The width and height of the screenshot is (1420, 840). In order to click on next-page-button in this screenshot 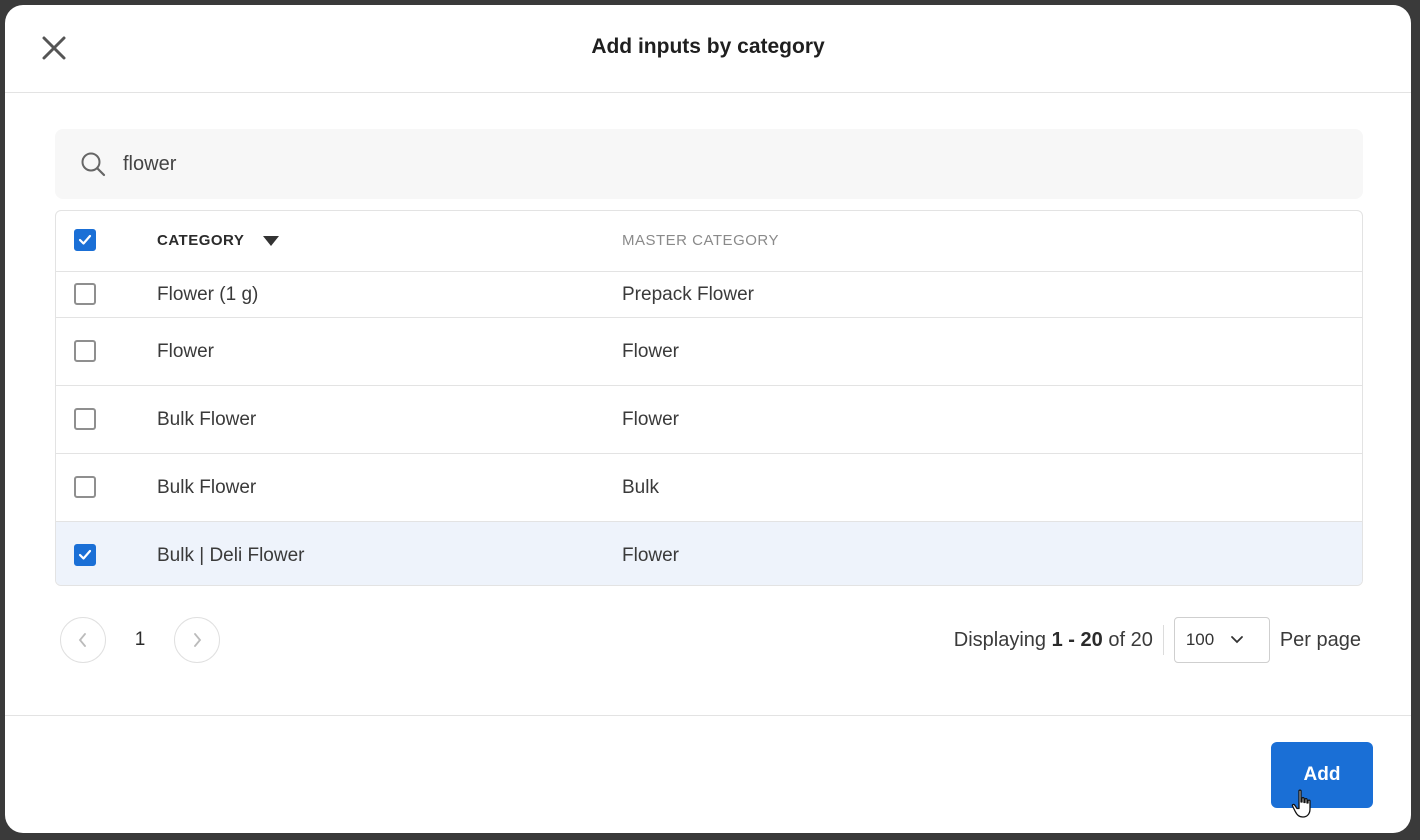, I will do `click(197, 640)`.